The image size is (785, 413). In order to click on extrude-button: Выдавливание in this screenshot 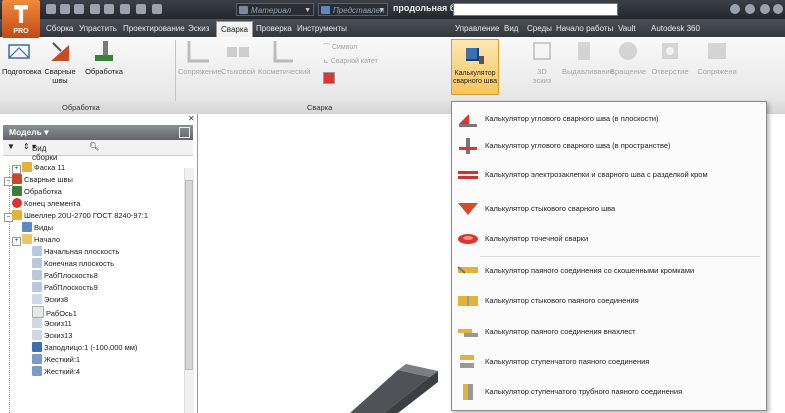, I will do `click(588, 57)`.